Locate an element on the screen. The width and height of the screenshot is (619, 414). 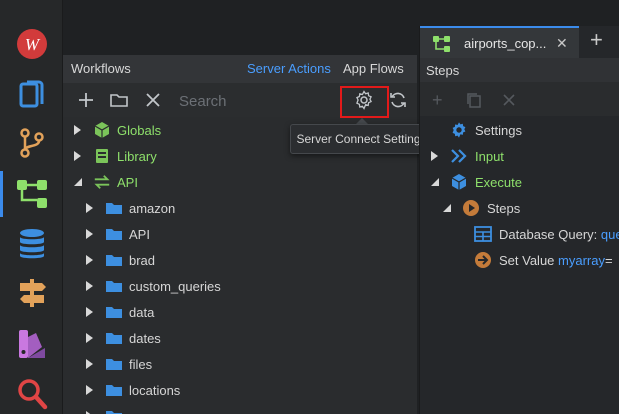
tree-folder-locations: locations is located at coordinates (132, 390).